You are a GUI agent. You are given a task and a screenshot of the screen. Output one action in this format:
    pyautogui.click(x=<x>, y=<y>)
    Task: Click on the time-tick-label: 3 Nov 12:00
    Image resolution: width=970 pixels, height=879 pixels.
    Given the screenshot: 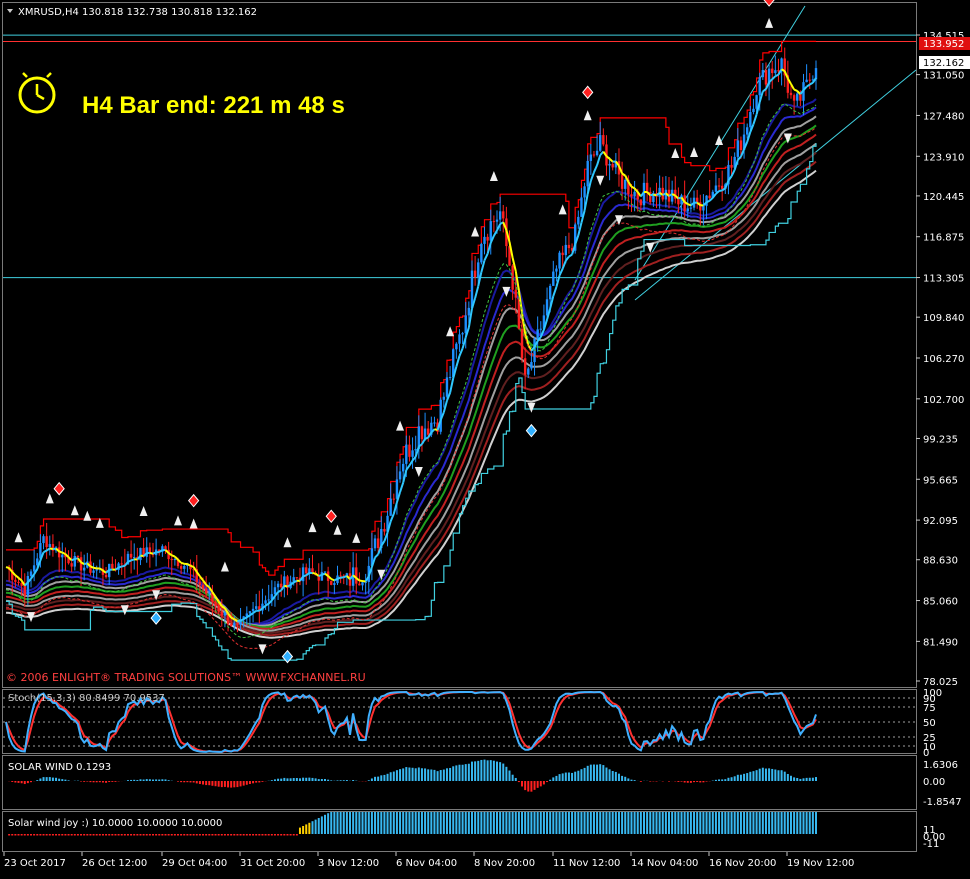 What is the action you would take?
    pyautogui.click(x=348, y=863)
    